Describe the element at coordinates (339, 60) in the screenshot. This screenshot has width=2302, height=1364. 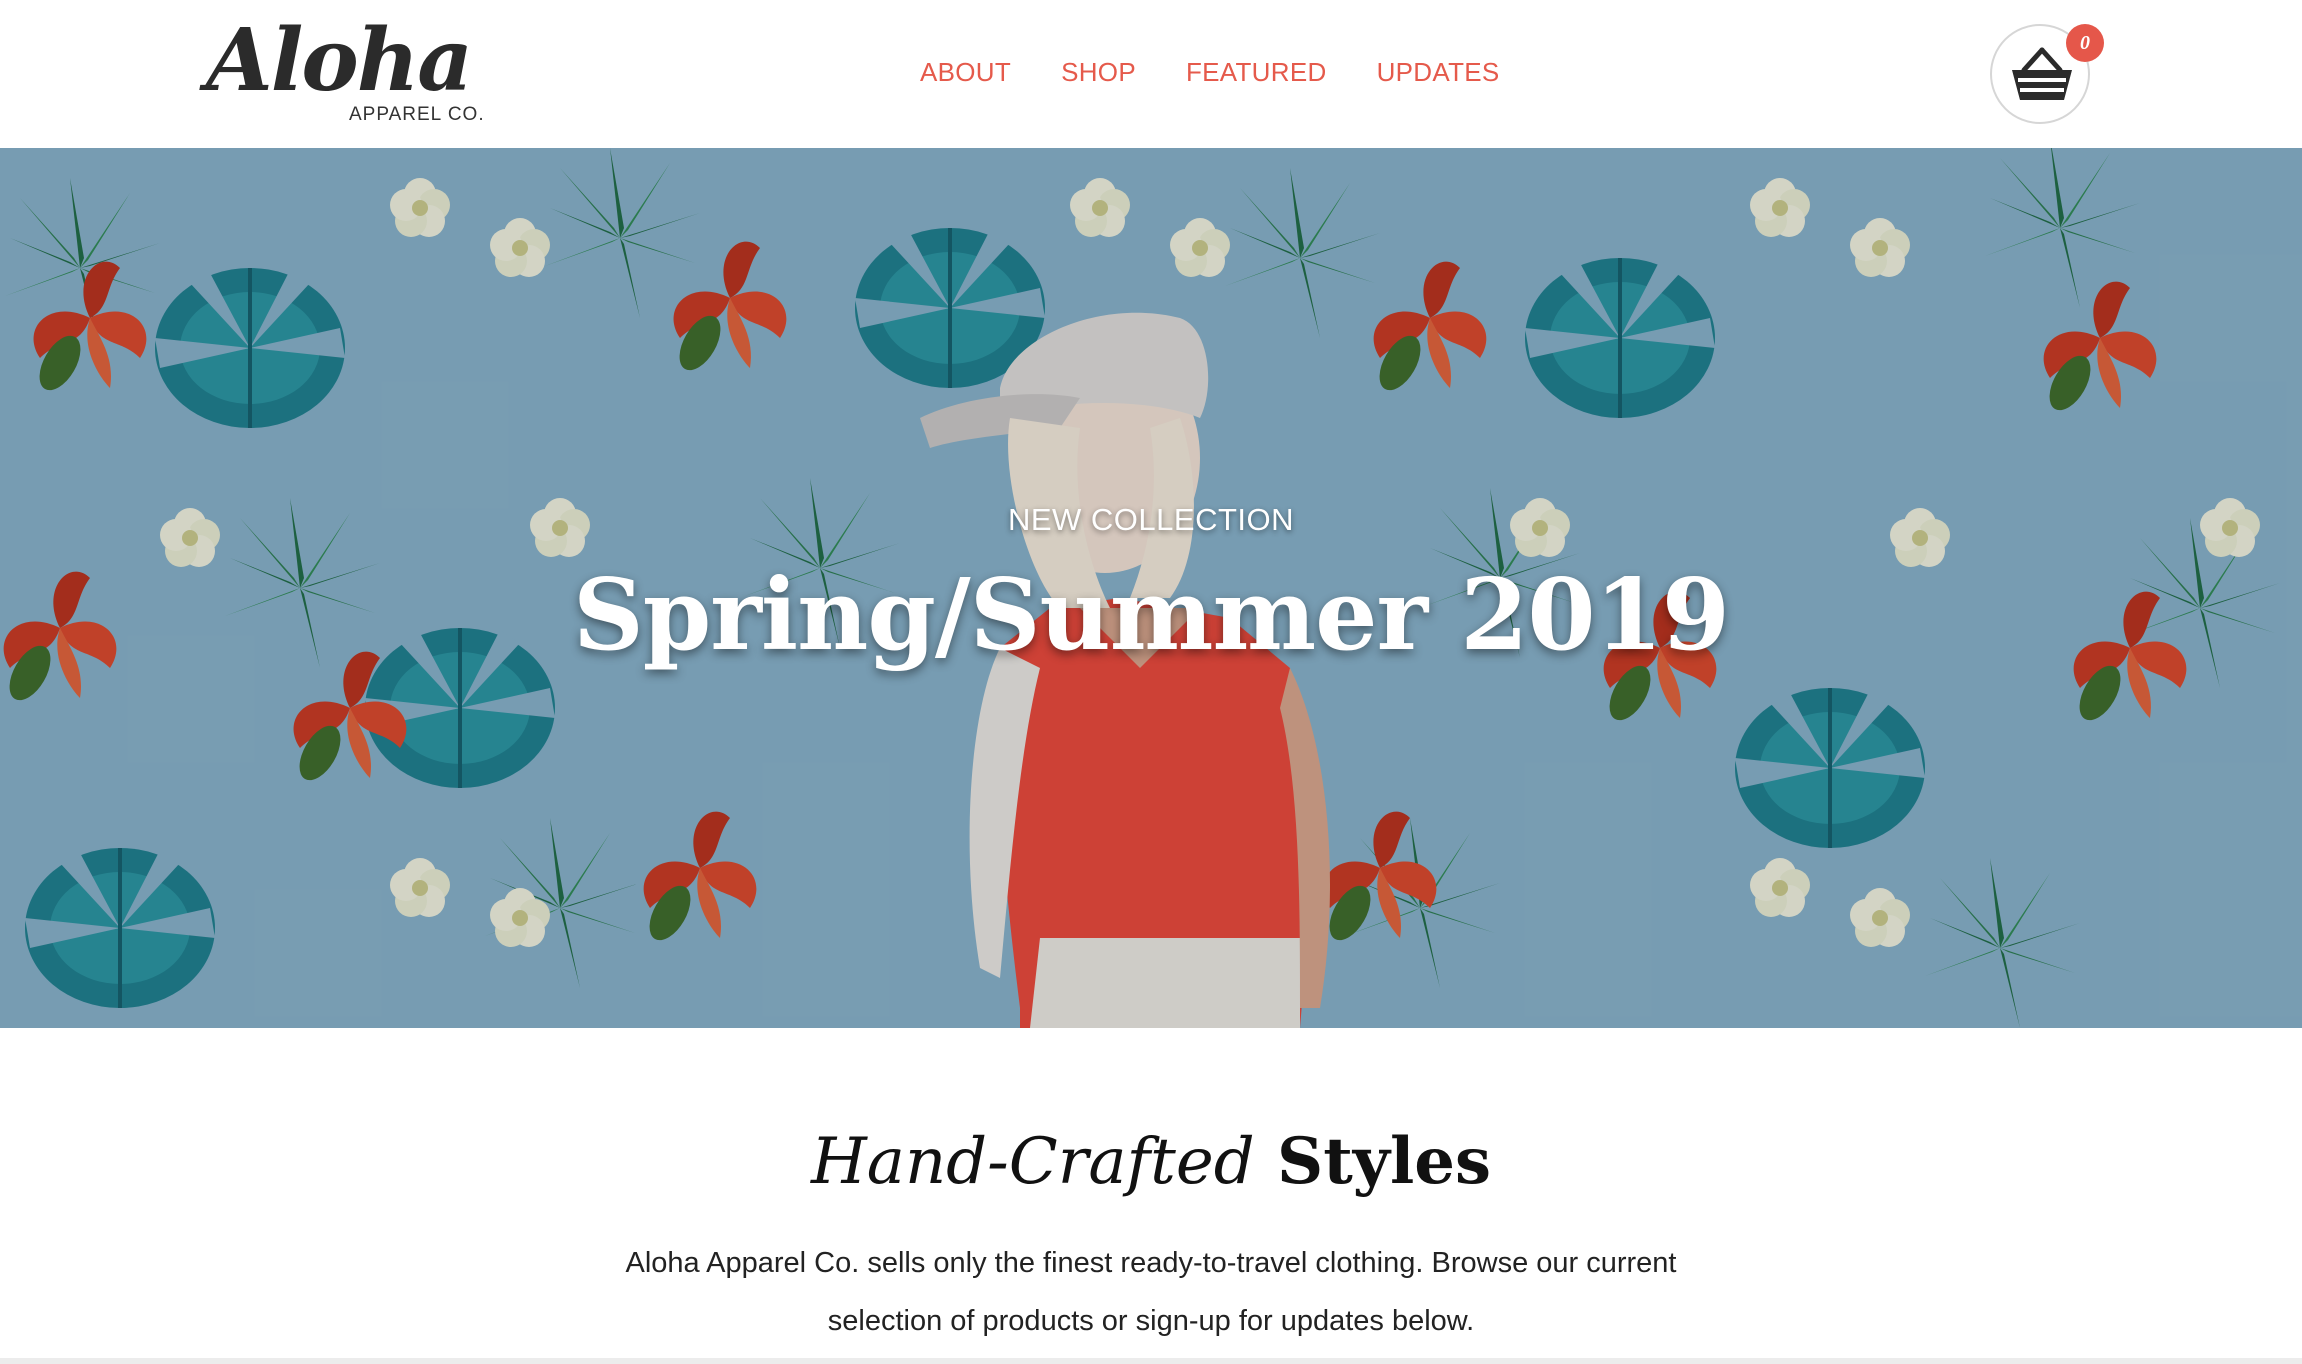
I see `logo-wordmark: Aloha` at that location.